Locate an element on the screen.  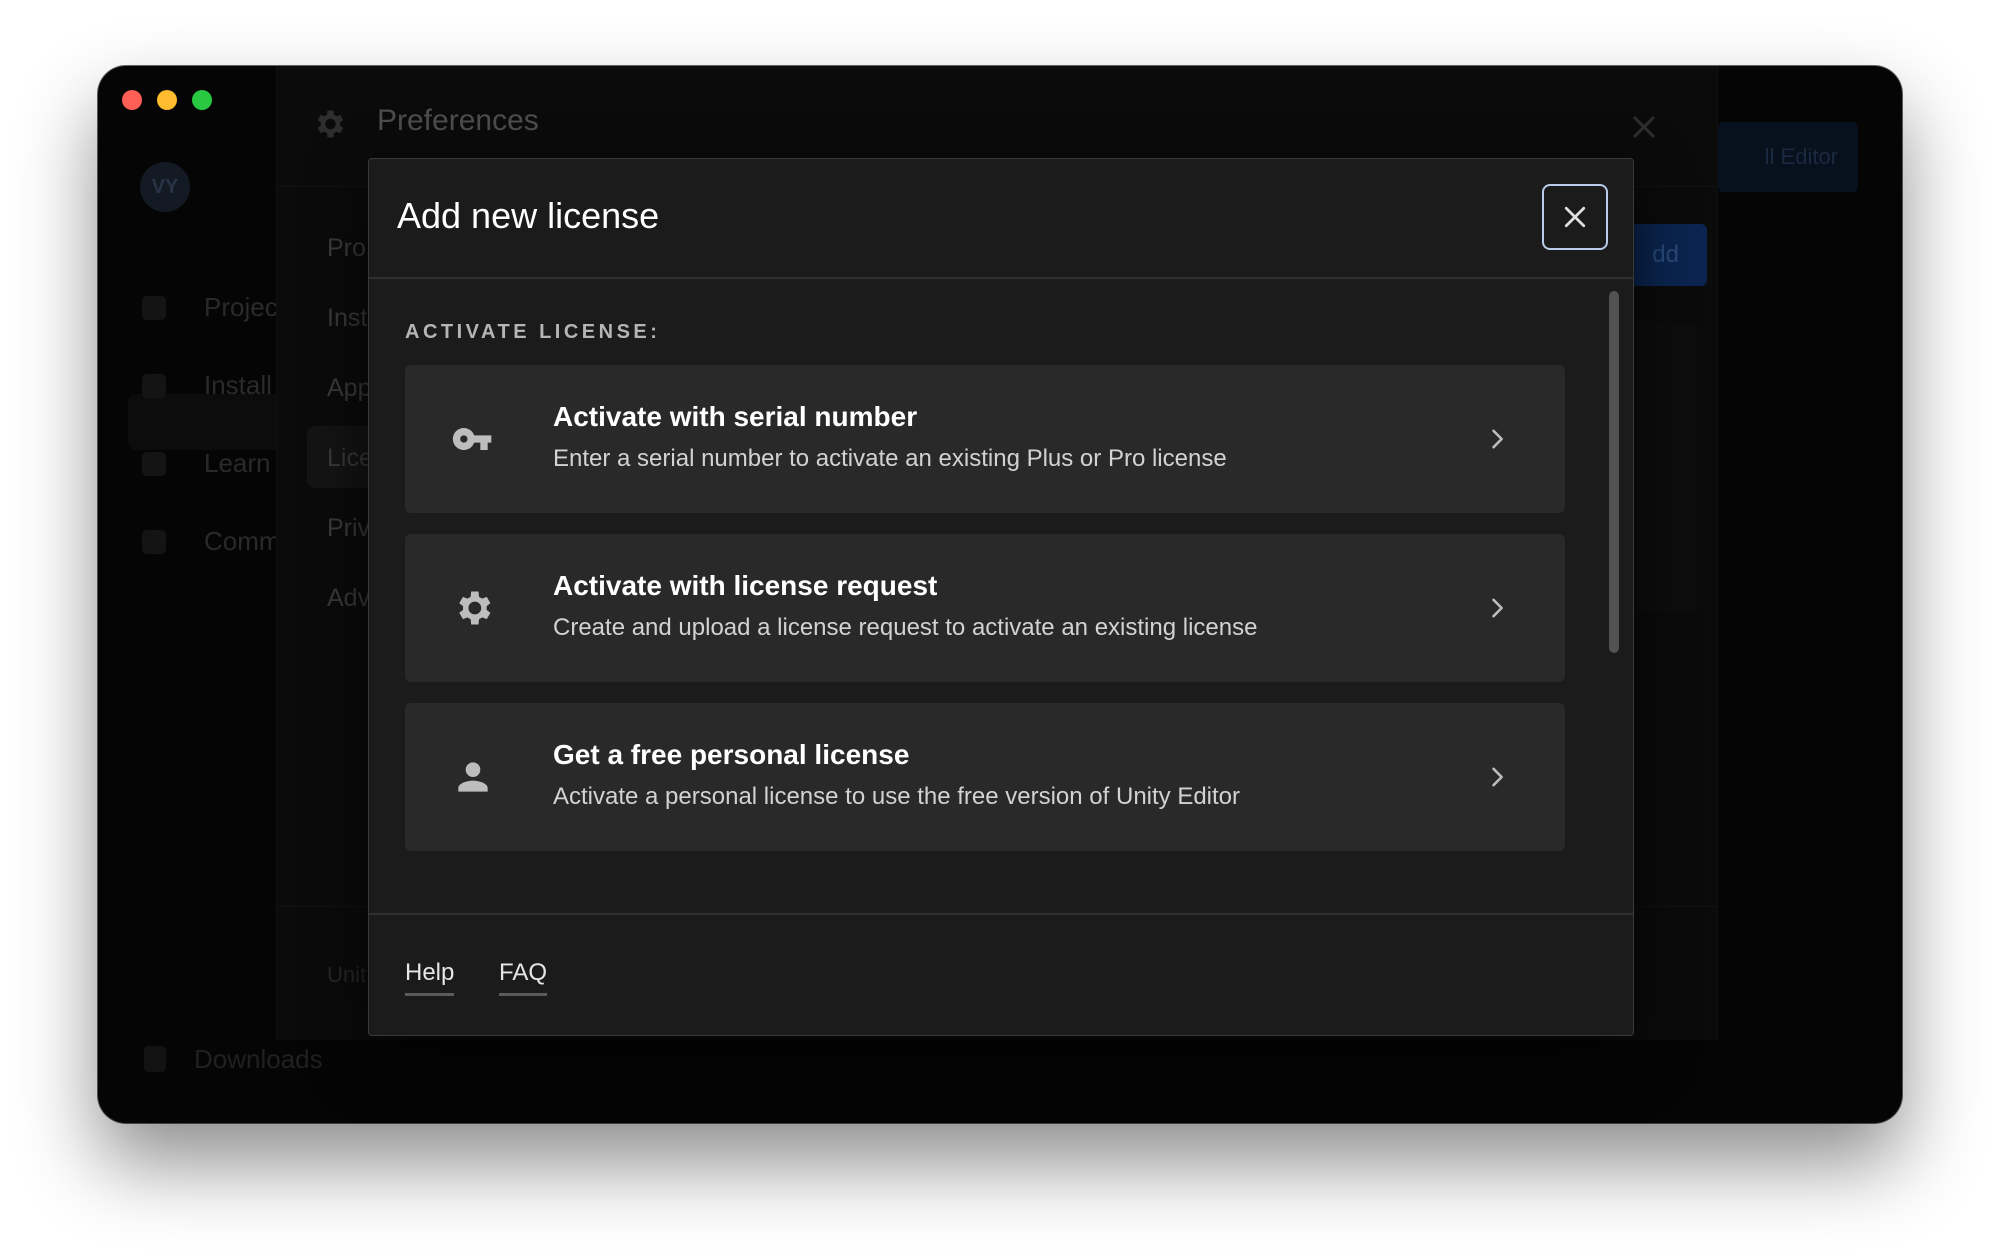
downloads-link: Downloads is located at coordinates (258, 1059).